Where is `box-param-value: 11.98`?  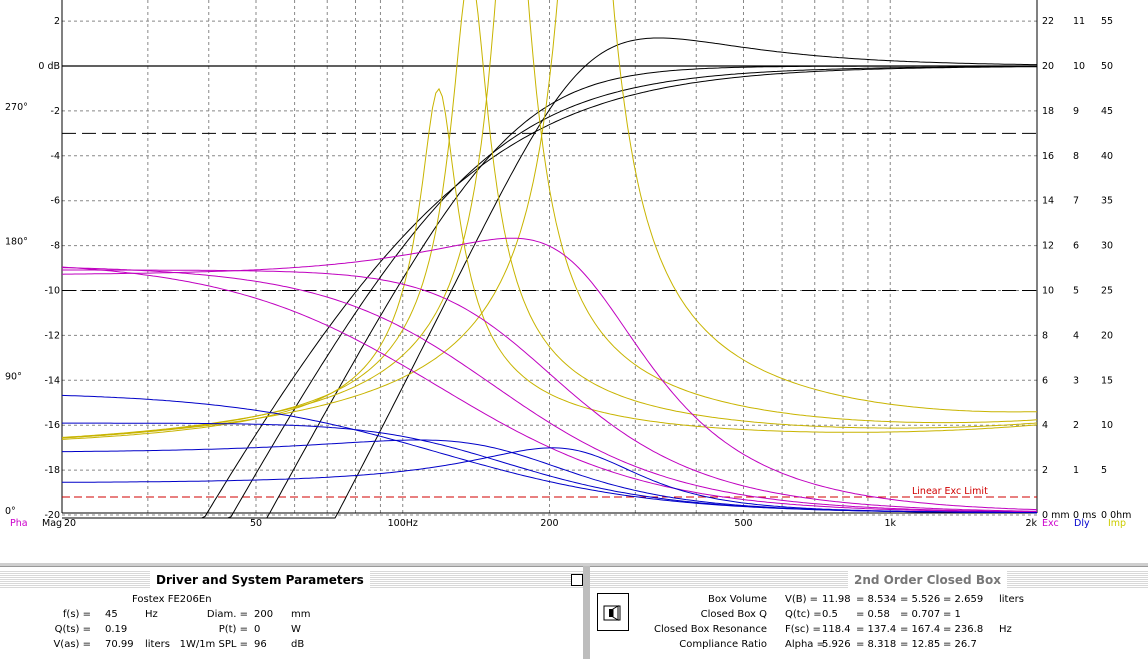
box-param-value: 11.98 is located at coordinates (836, 599).